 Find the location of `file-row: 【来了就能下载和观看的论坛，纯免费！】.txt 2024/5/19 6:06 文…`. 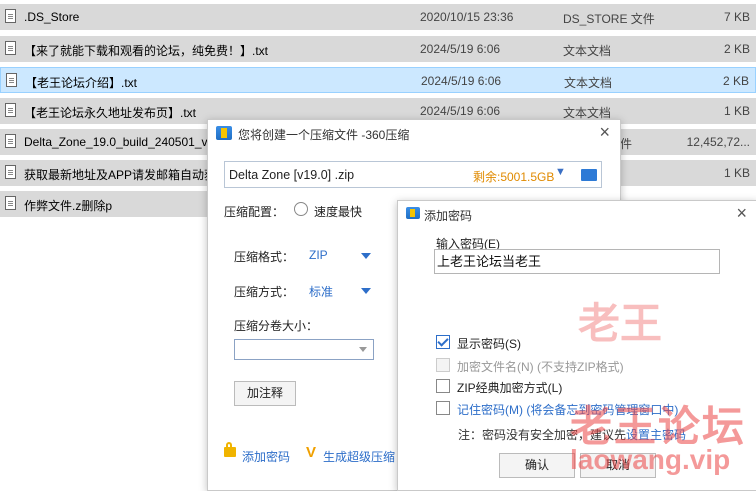

file-row: 【来了就能下载和观看的论坛，纯免费！】.txt 2024/5/19 6:06 文… is located at coordinates (378, 49).